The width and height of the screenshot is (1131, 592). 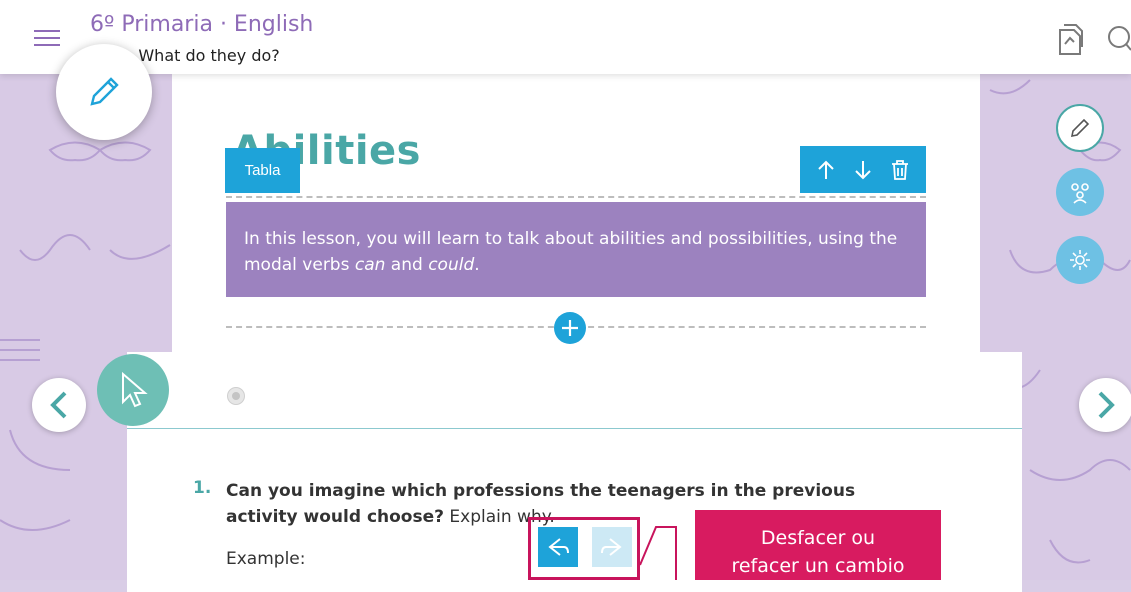 What do you see at coordinates (451, 265) in the screenshot?
I see `lesson-keyword-could: could` at bounding box center [451, 265].